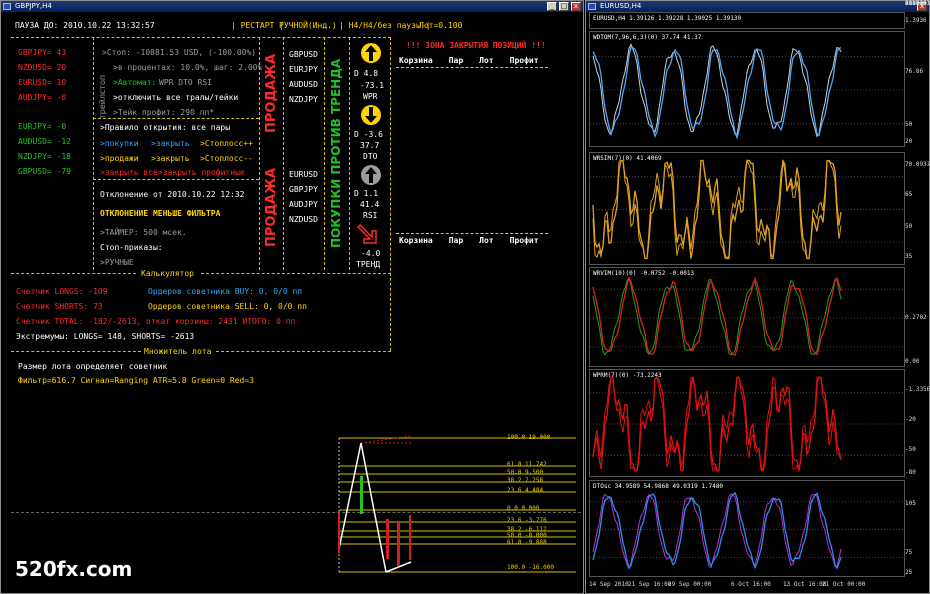 The width and height of the screenshot is (930, 594). Describe the element at coordinates (370, 145) in the screenshot. I see `signal-dto-value: 37.7` at that location.